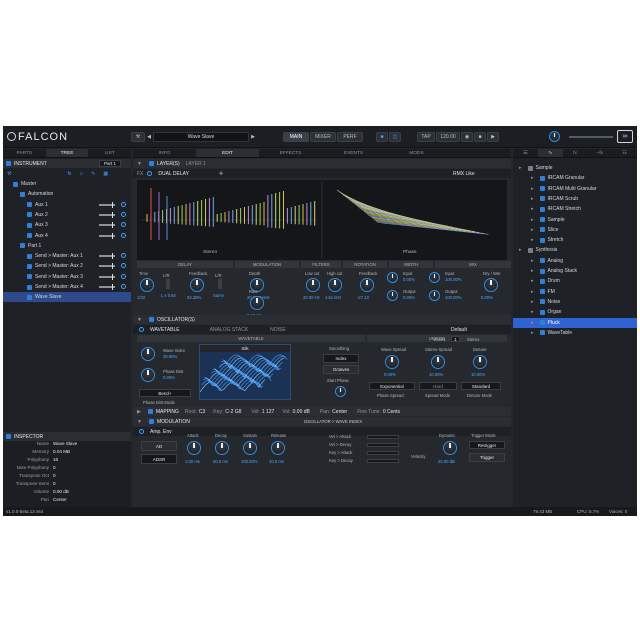 The height and width of the screenshot is (640, 640). Describe the element at coordinates (220, 284) in the screenshot. I see `fx-param-fader` at that location.